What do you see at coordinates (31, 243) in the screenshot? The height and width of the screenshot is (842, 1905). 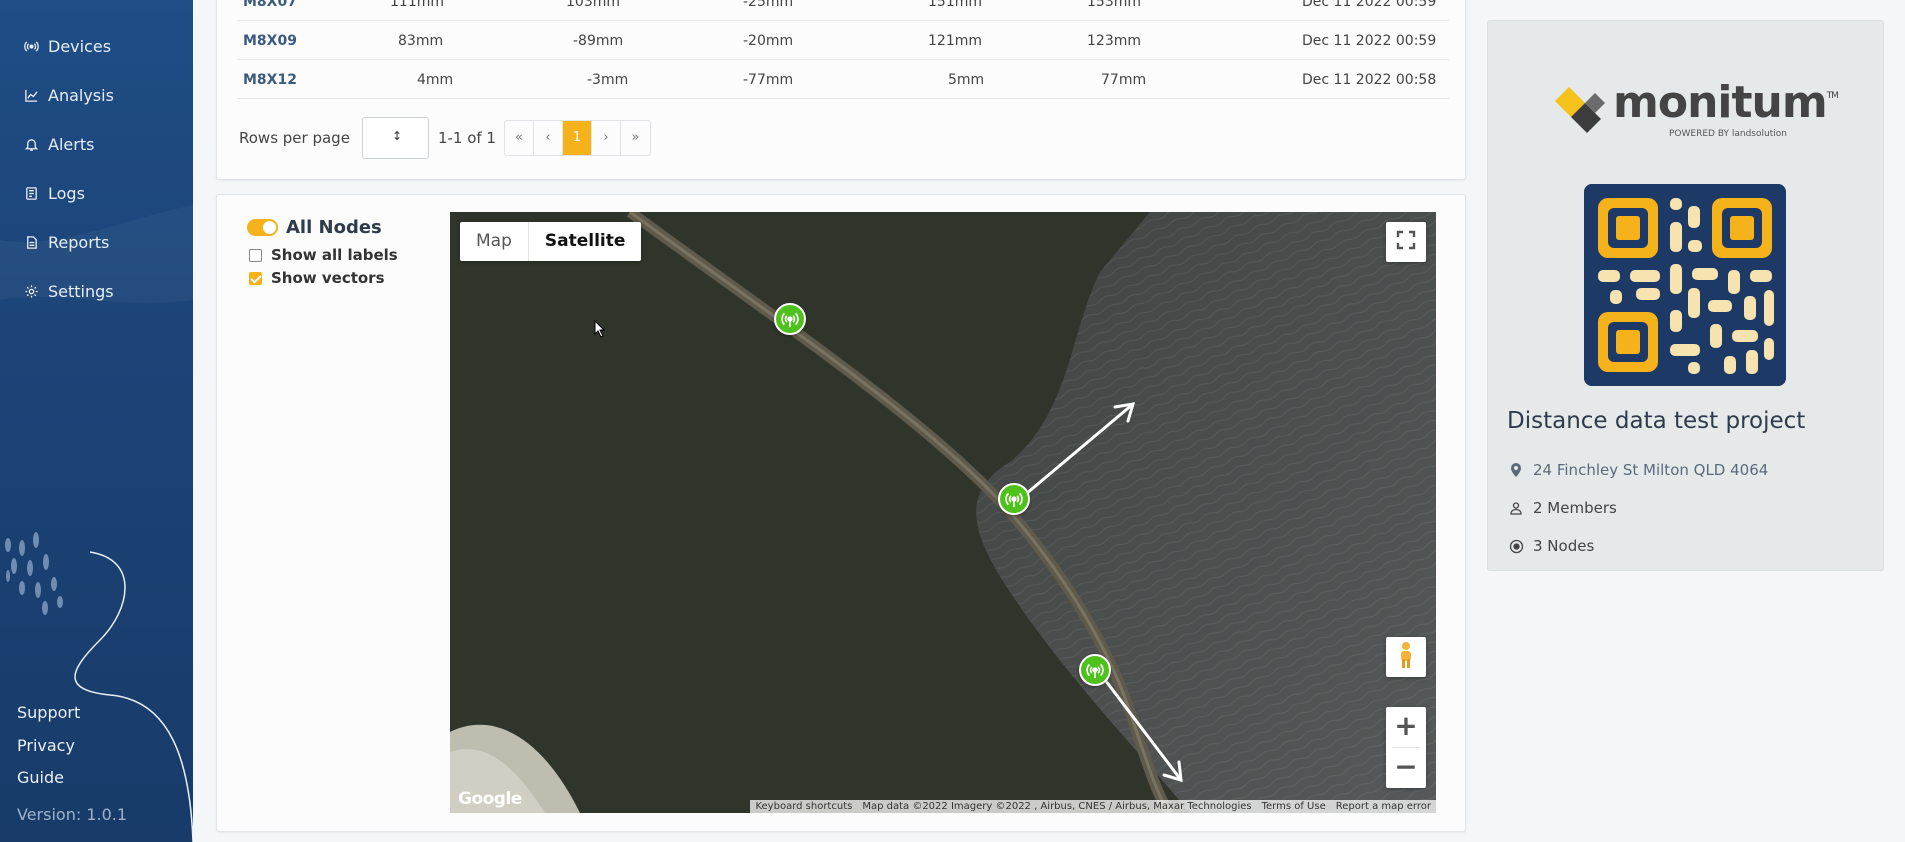 I see `report-icon` at bounding box center [31, 243].